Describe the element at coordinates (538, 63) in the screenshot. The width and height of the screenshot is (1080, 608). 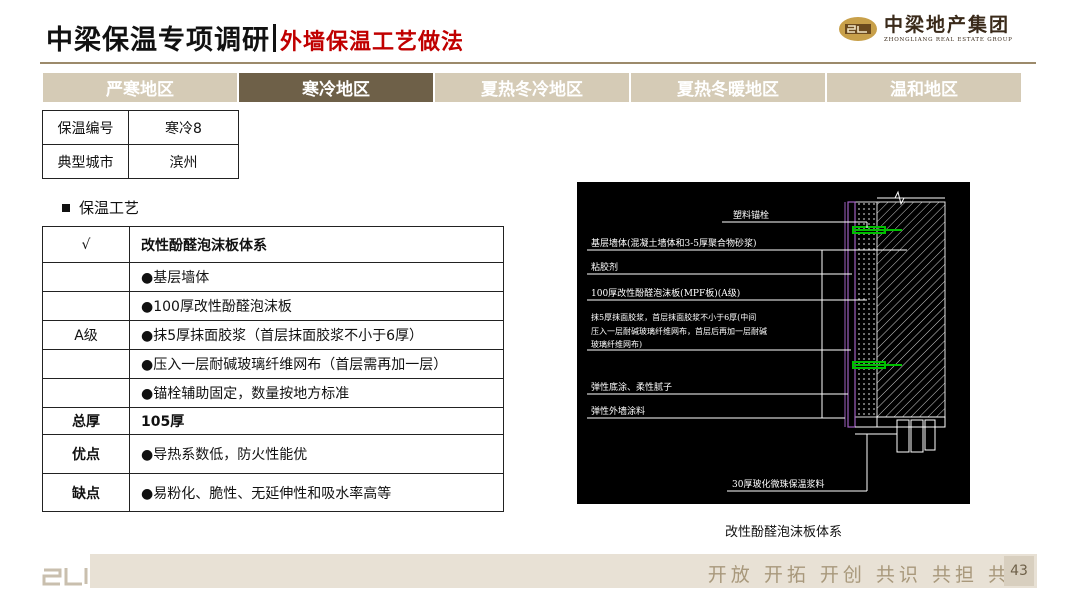
I see `header-divider` at that location.